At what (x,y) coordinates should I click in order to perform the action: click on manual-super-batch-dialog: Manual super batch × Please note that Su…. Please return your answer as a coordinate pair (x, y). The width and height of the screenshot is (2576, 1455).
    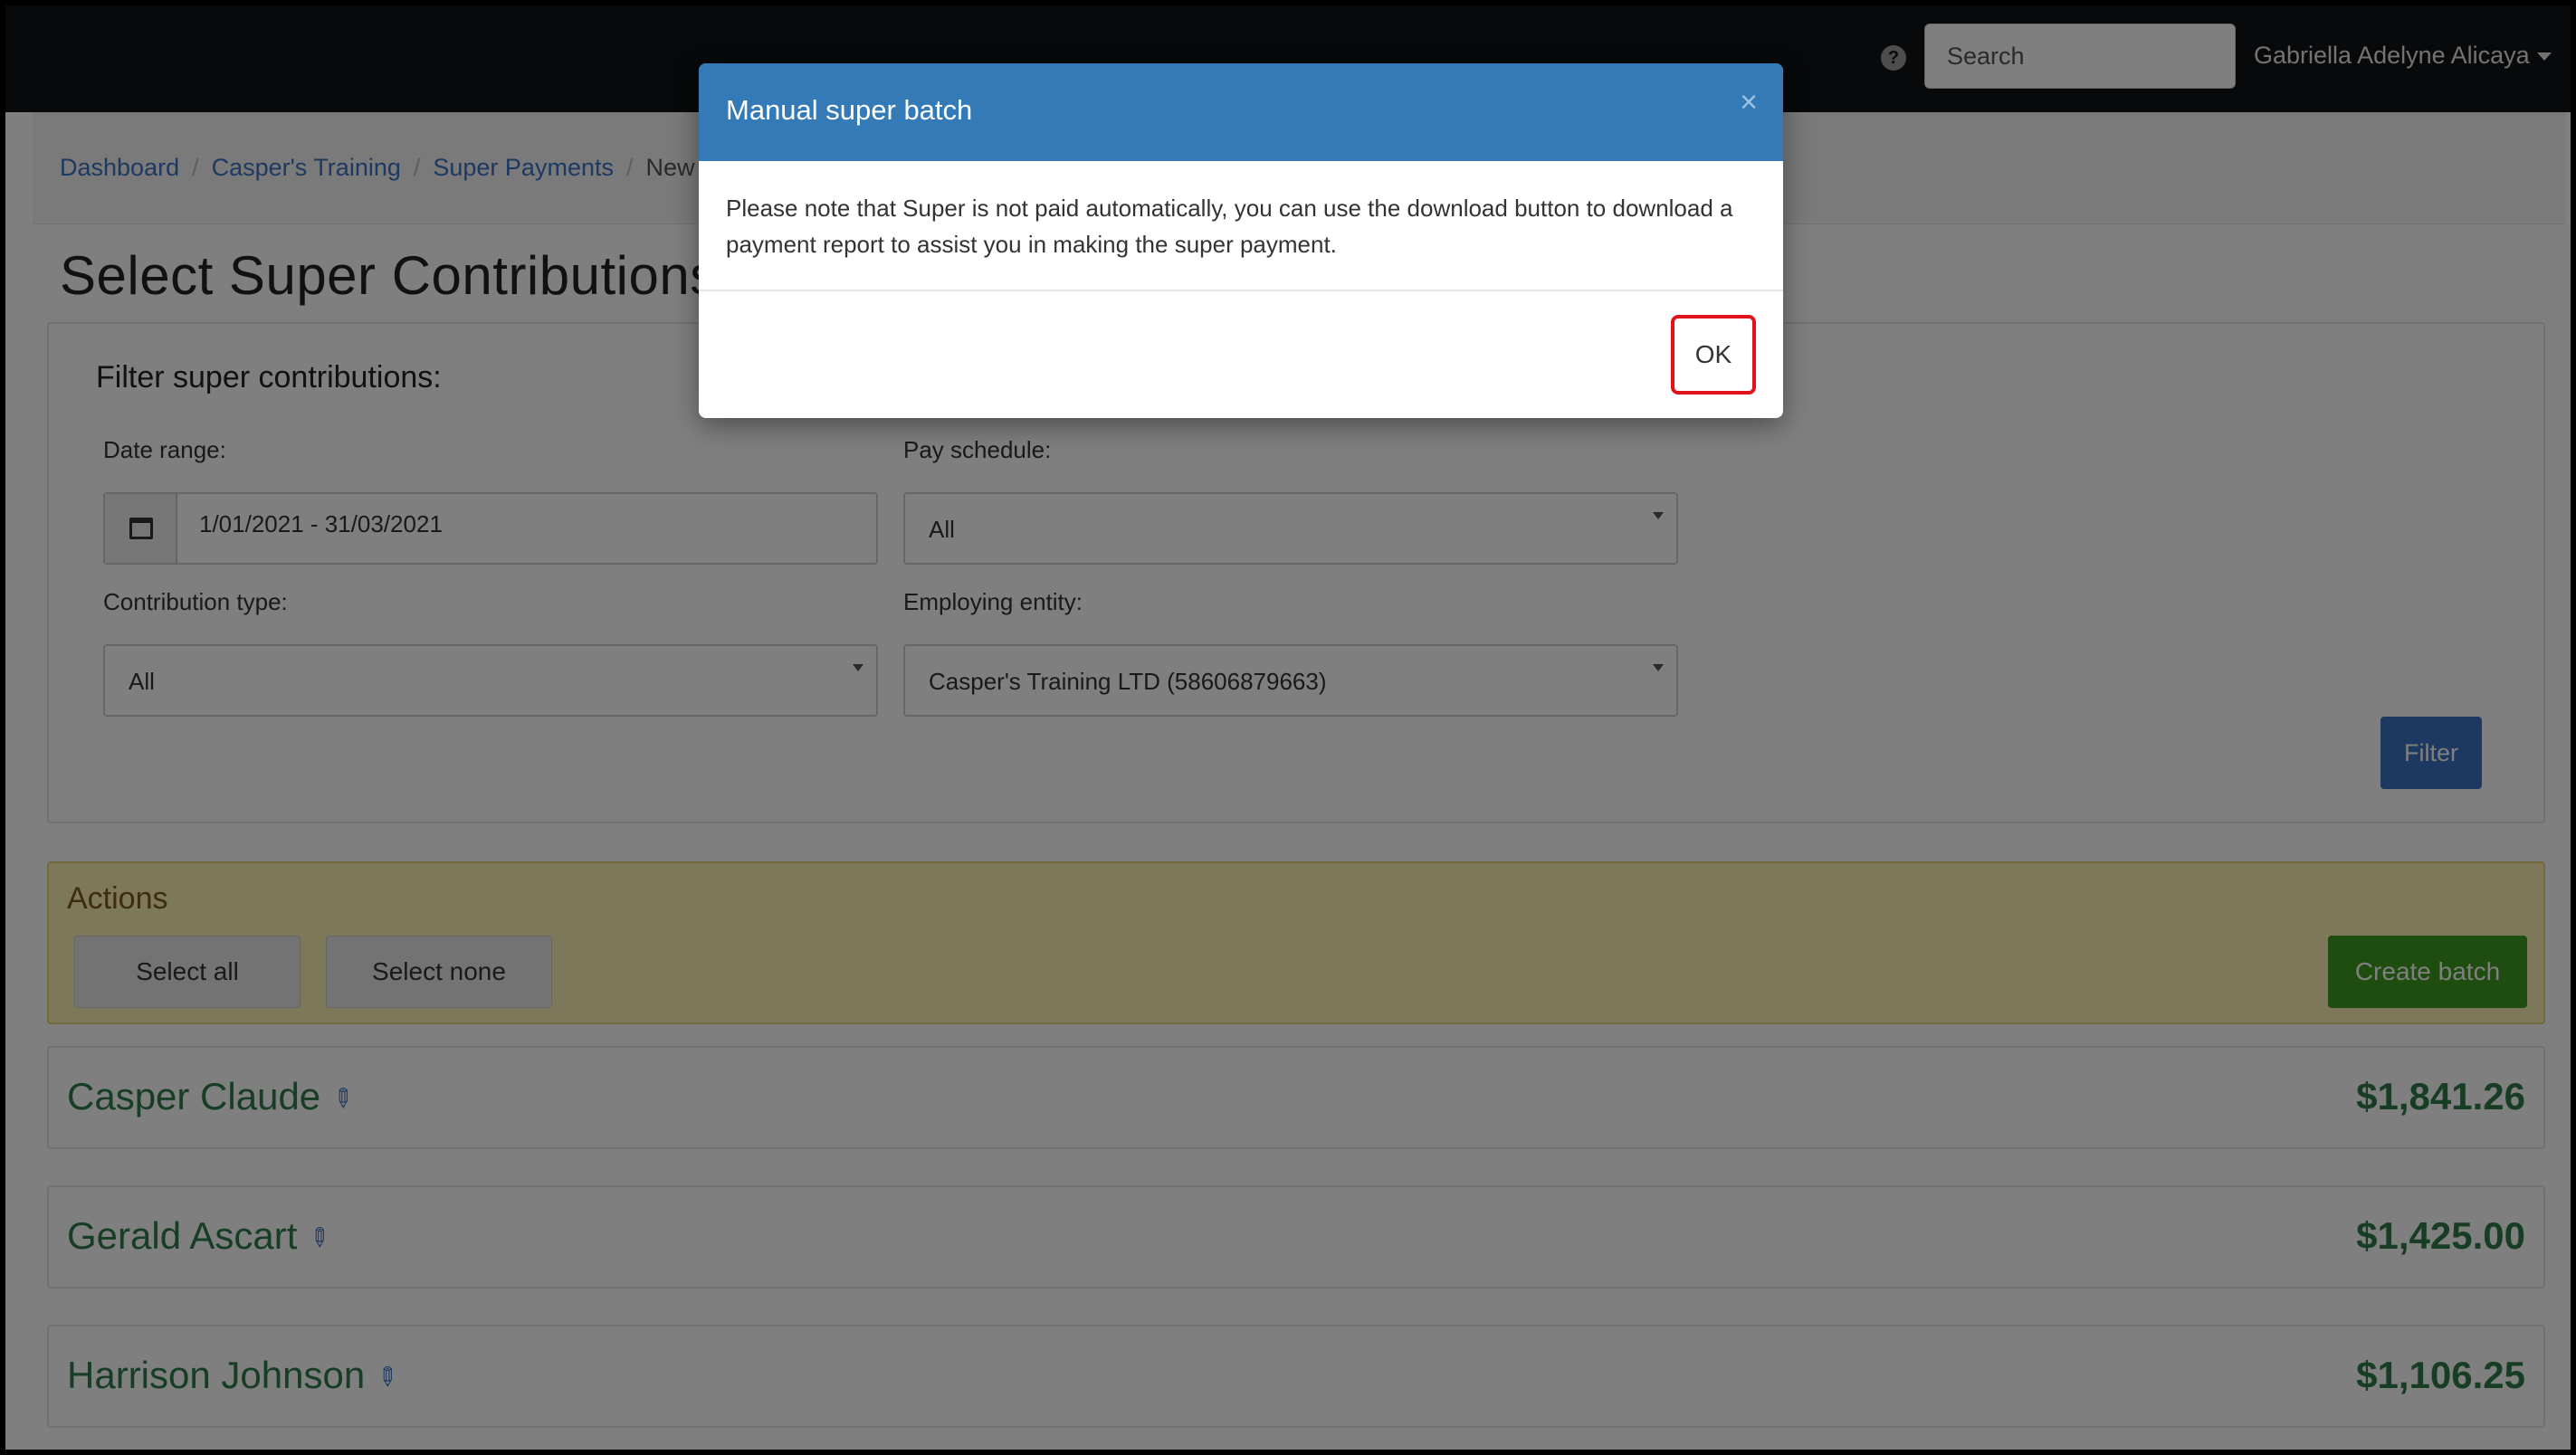
    Looking at the image, I should click on (1241, 240).